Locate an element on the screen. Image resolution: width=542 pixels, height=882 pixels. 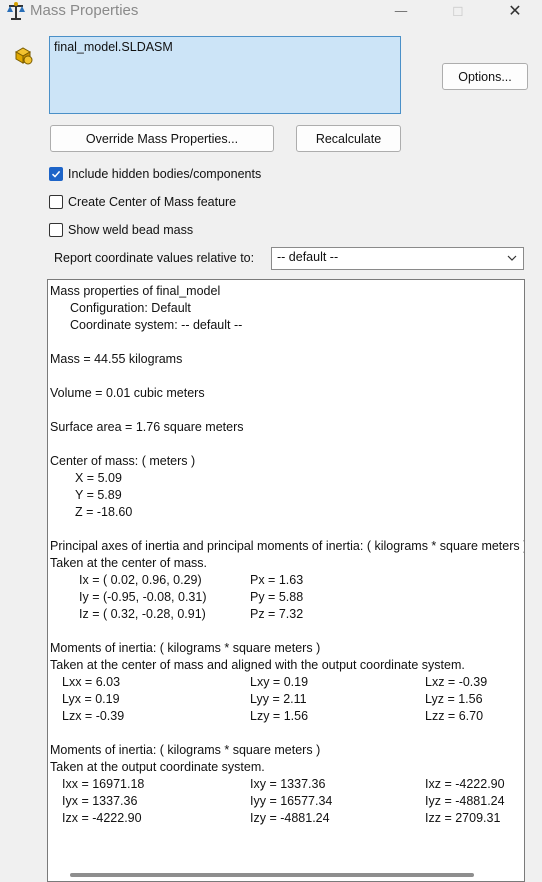
principal-moment-py: Py = 5.88 is located at coordinates (277, 597).